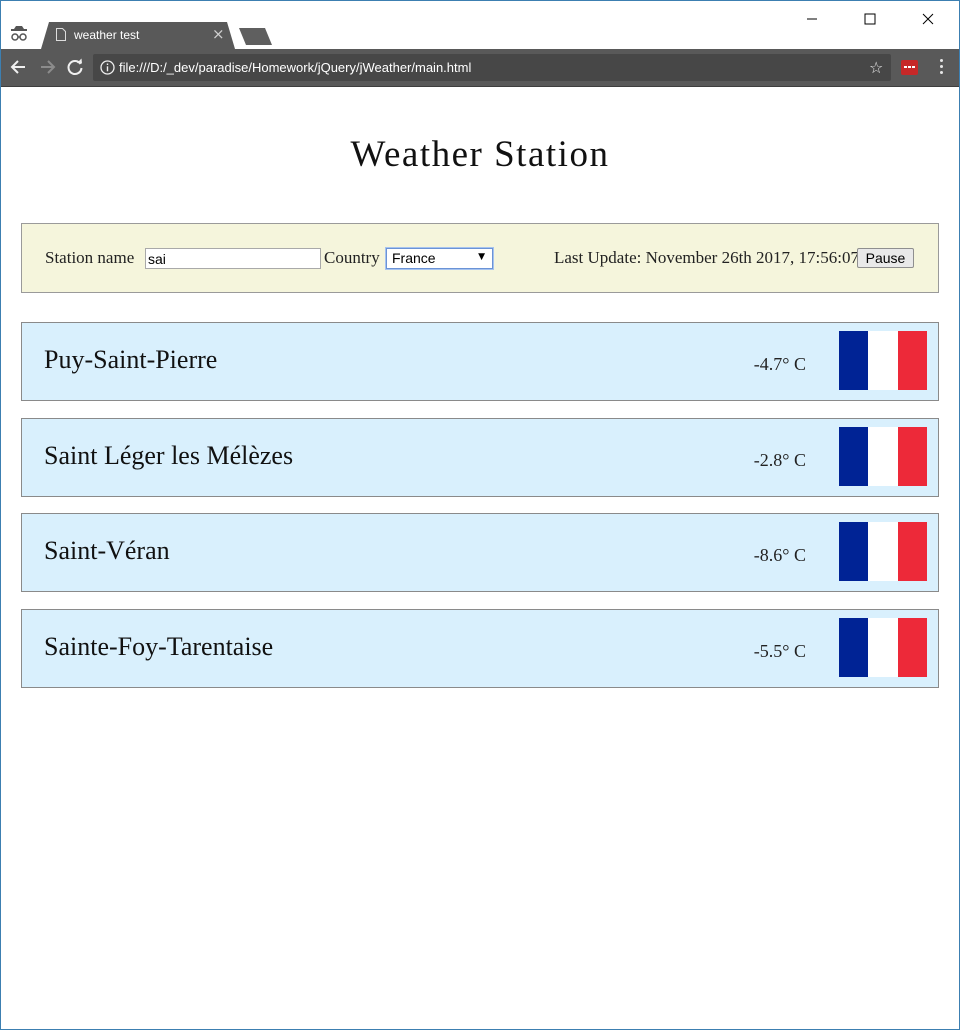  I want to click on close-icon, so click(928, 19).